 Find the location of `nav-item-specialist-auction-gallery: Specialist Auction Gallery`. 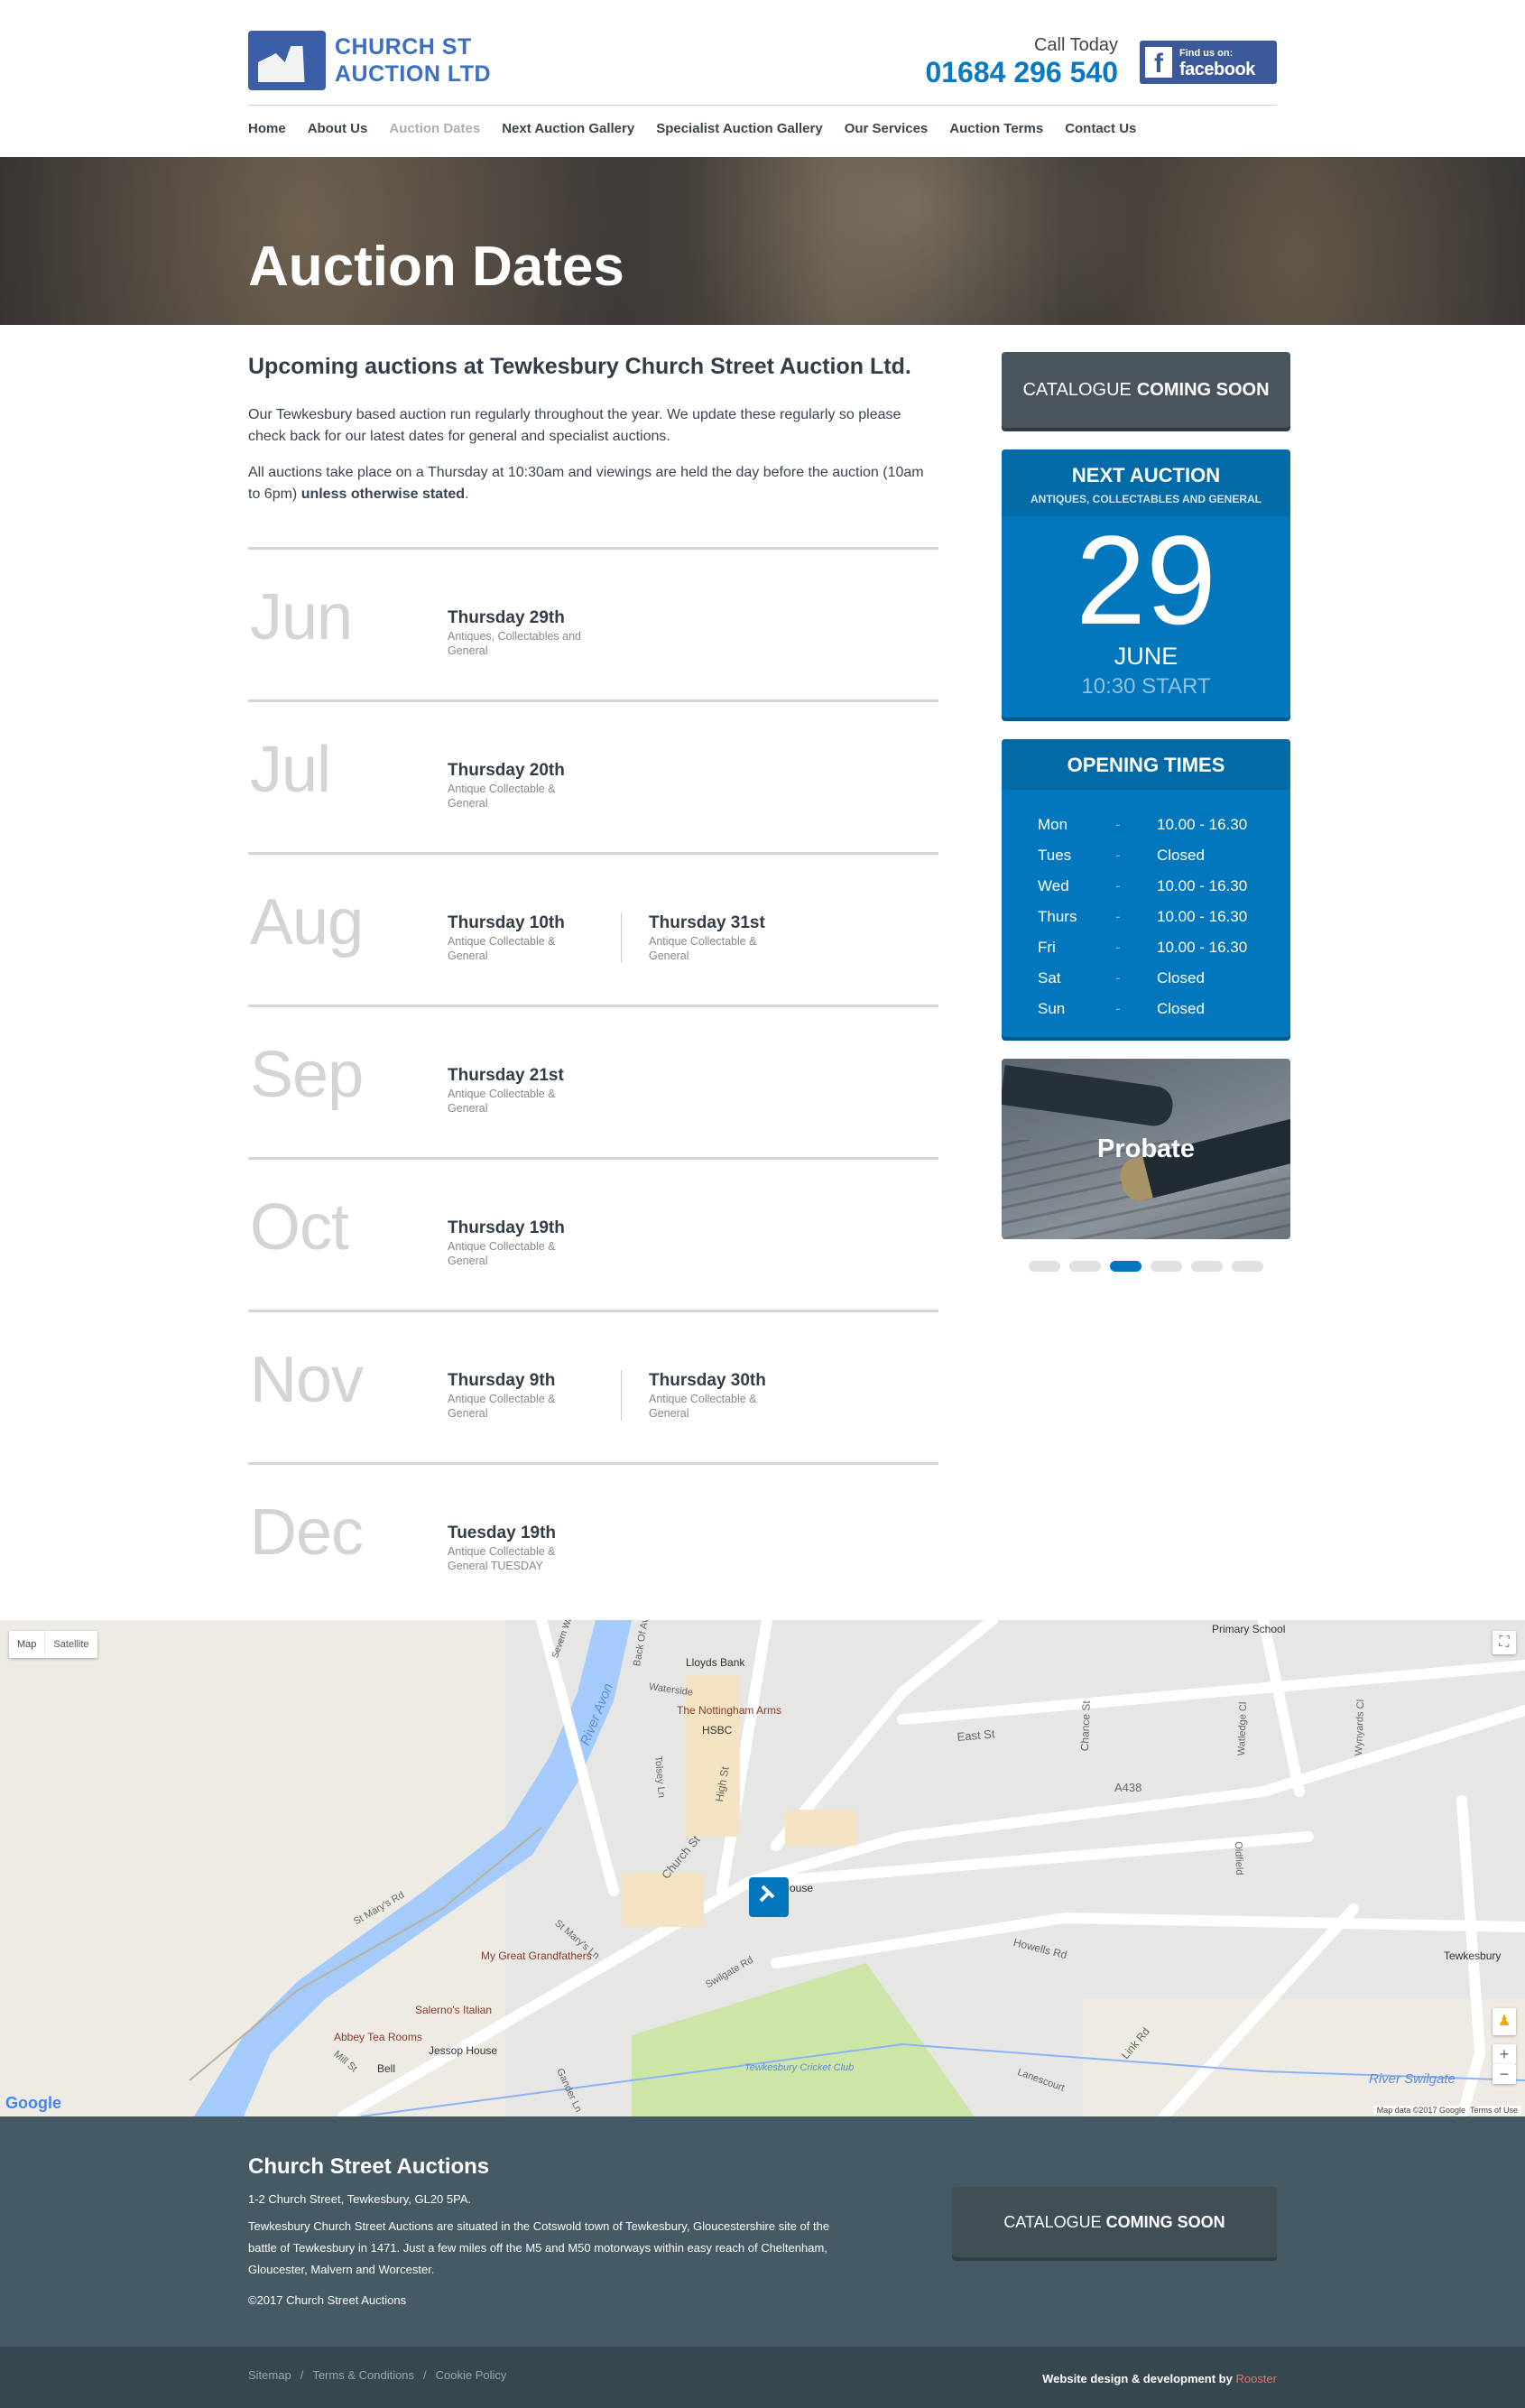

nav-item-specialist-auction-gallery: Specialist Auction Gallery is located at coordinates (739, 128).